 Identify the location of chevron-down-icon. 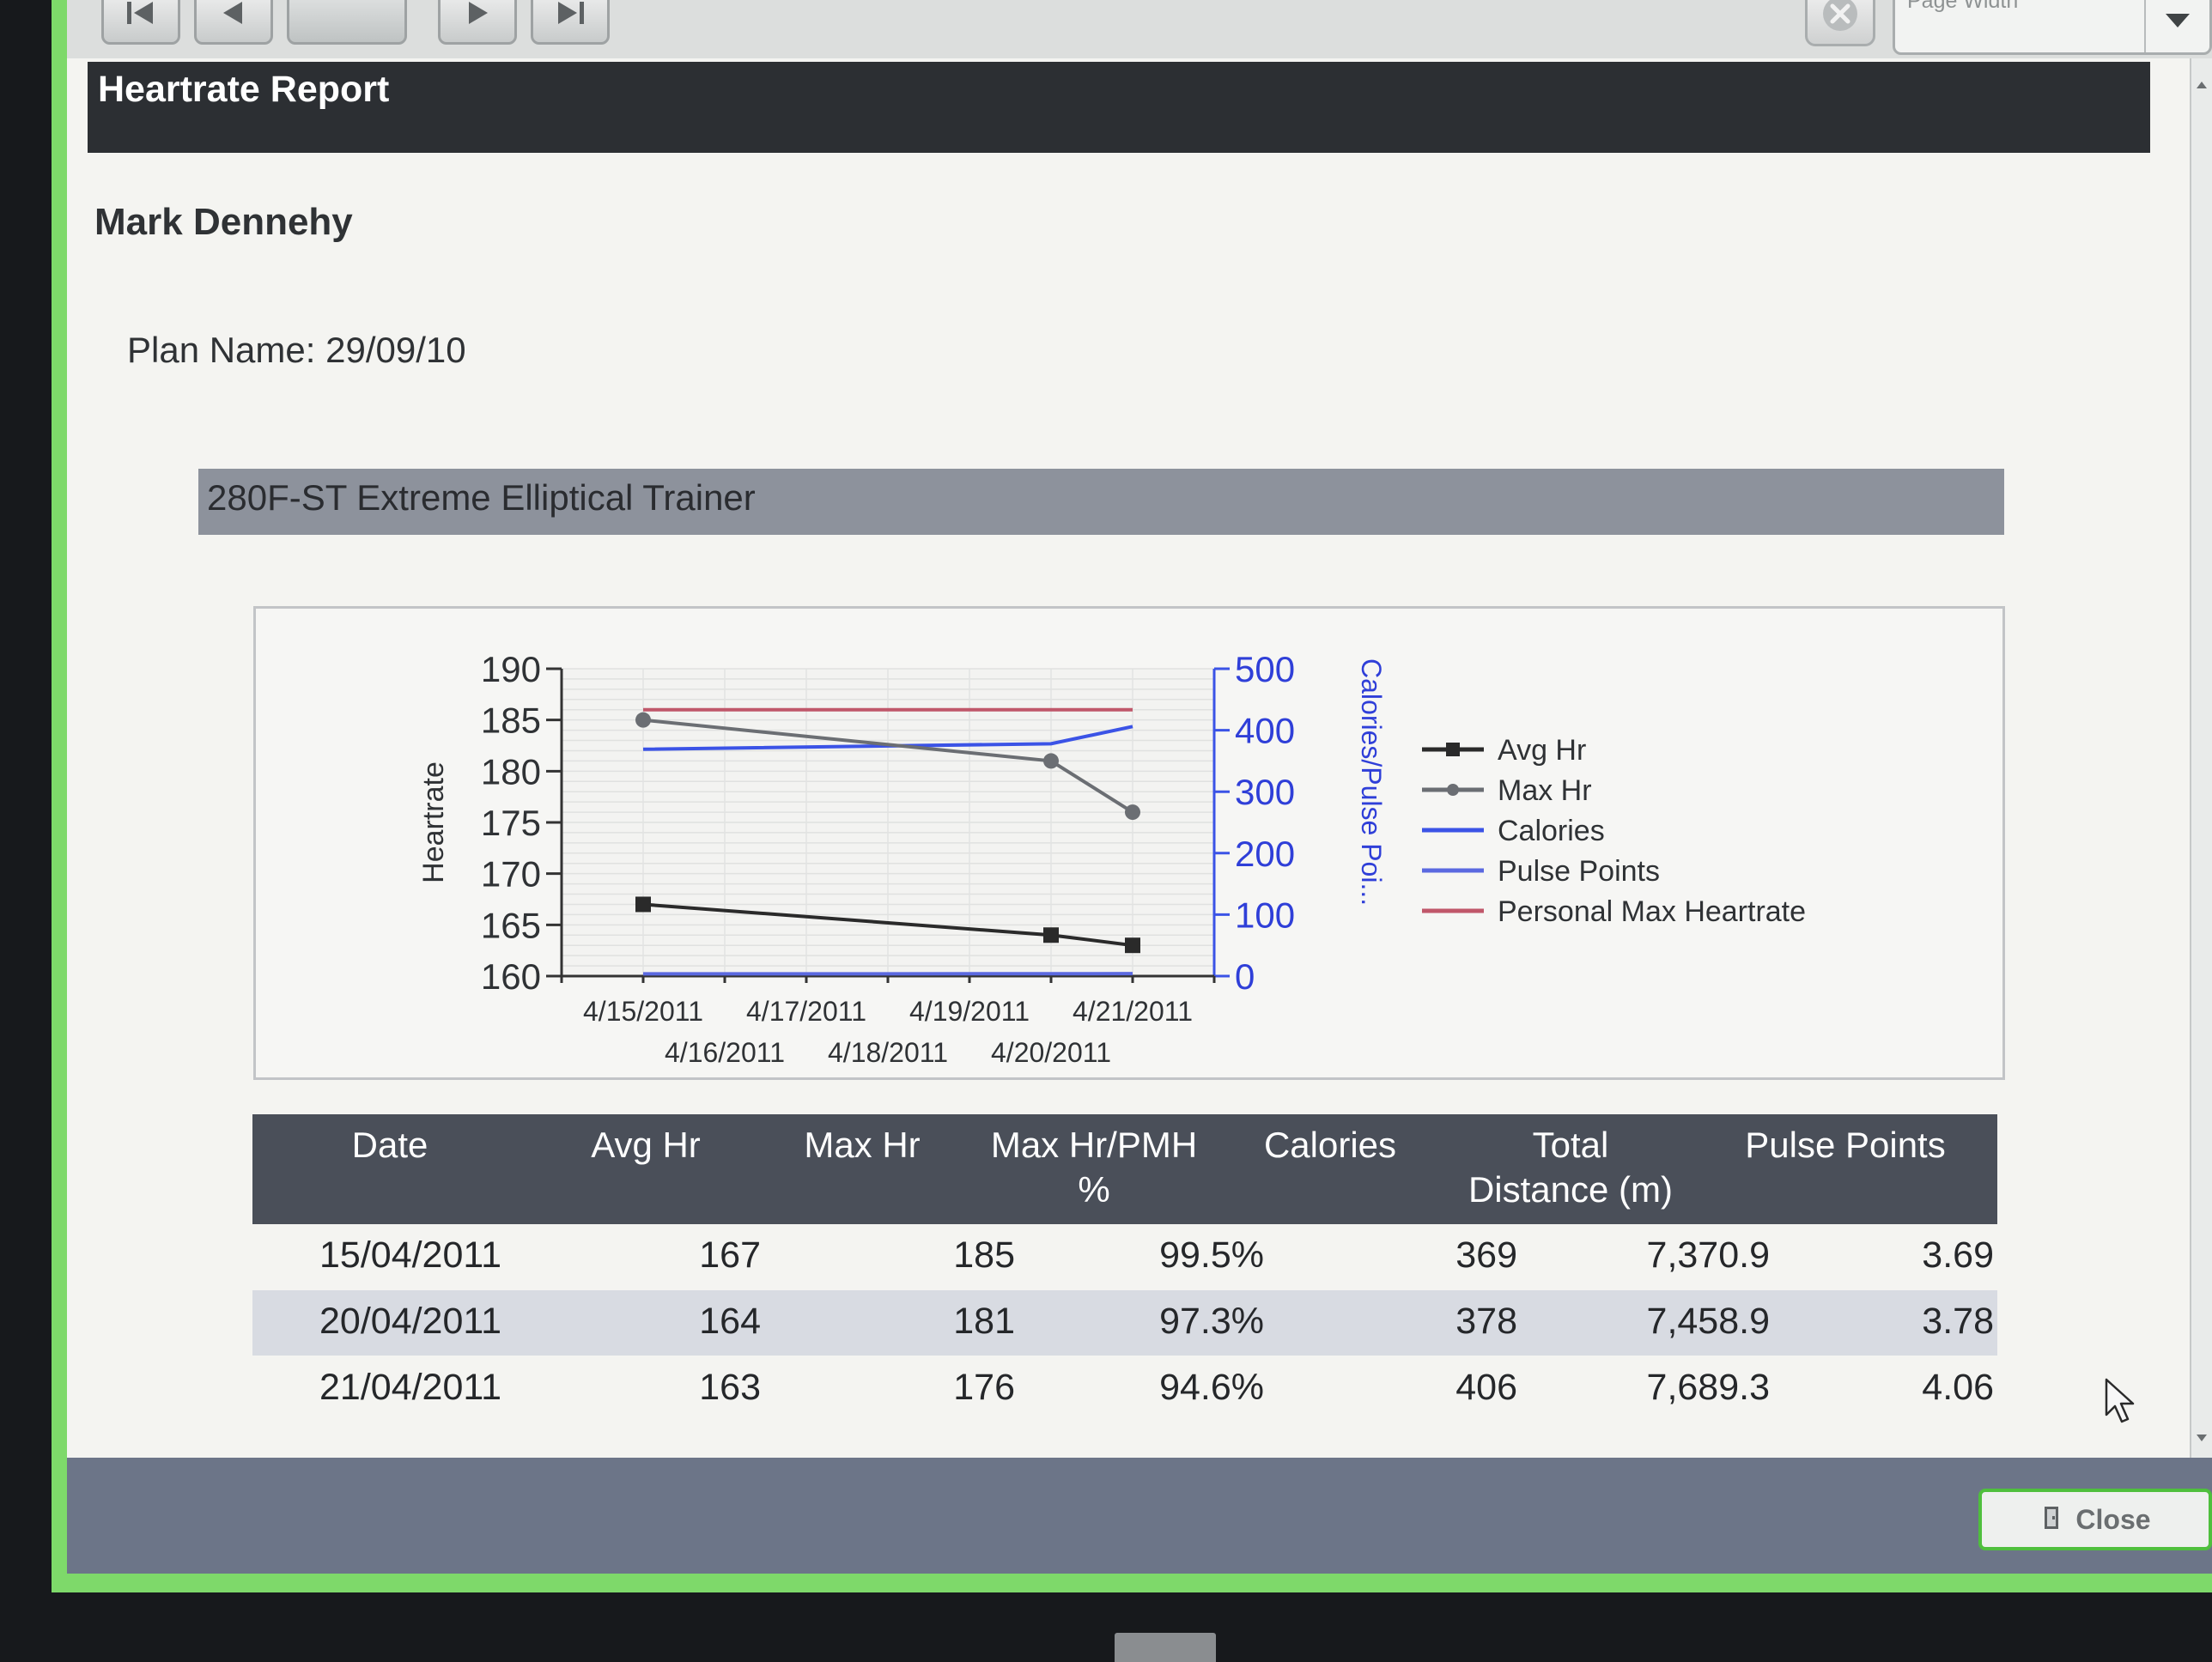
(2177, 22).